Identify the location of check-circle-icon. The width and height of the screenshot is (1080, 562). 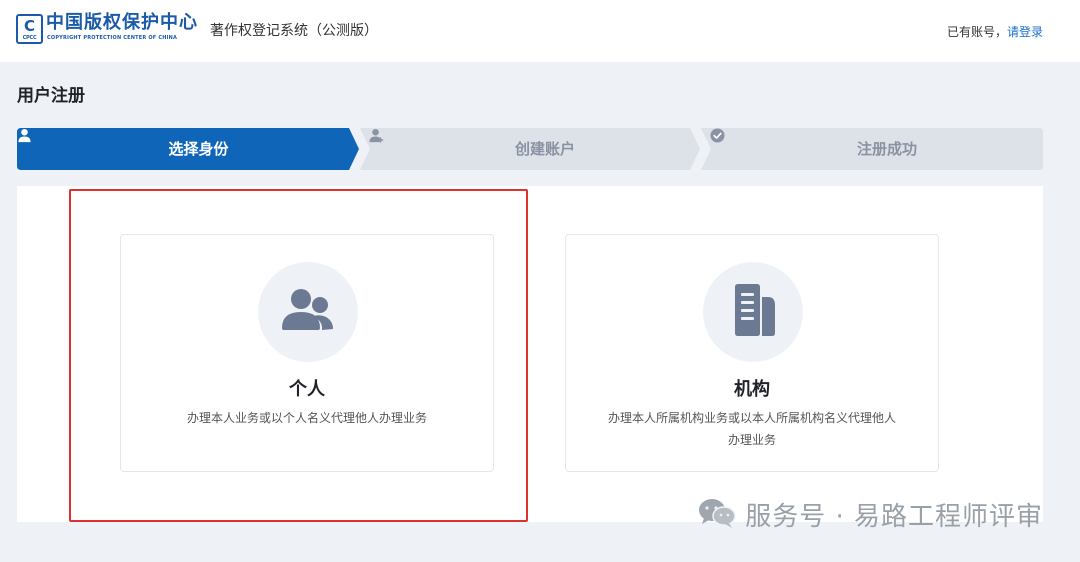
(780, 142).